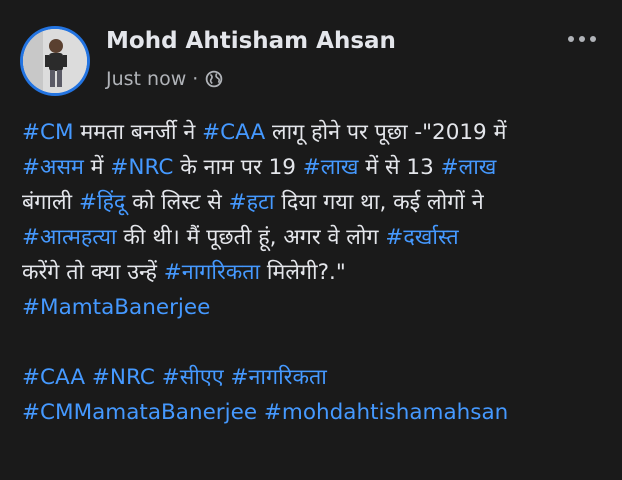 The image size is (622, 480). What do you see at coordinates (139, 412) in the screenshot?
I see `hashtag-link: #CMMamataBanerjee` at bounding box center [139, 412].